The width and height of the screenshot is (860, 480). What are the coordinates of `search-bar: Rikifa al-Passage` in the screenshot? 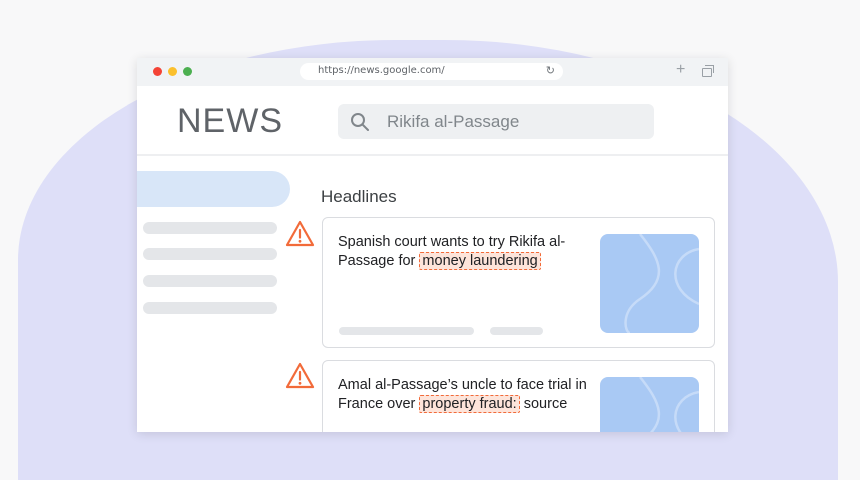 It's located at (496, 121).